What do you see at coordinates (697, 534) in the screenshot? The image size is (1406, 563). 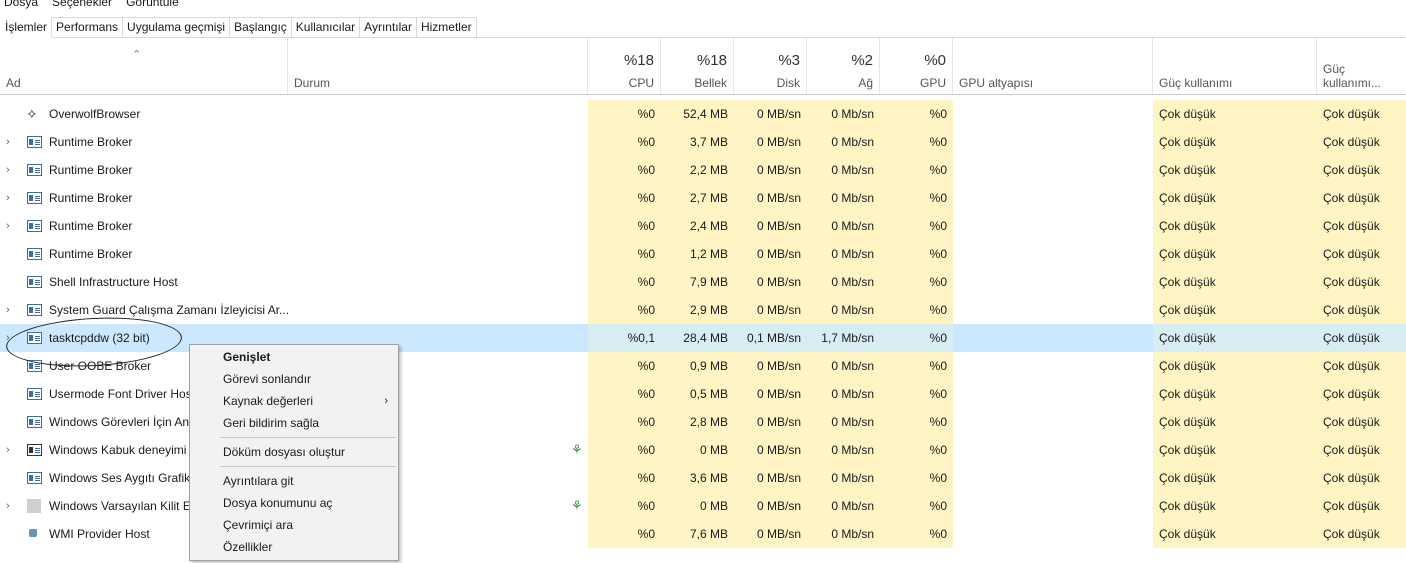 I see `memory-cell: 7,6 MB` at bounding box center [697, 534].